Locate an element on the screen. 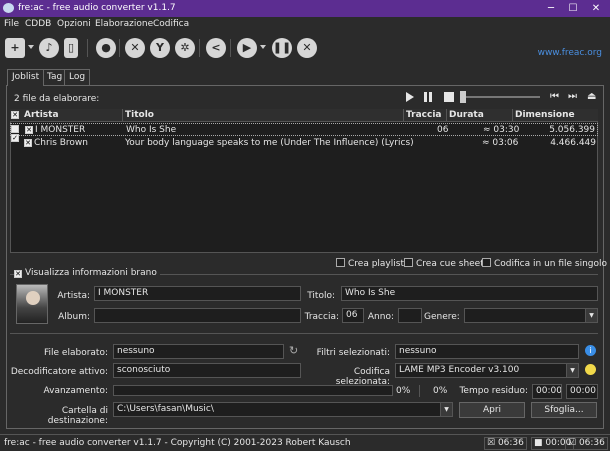 This screenshot has height=451, width=610. gear-icon: ✲ is located at coordinates (185, 48).